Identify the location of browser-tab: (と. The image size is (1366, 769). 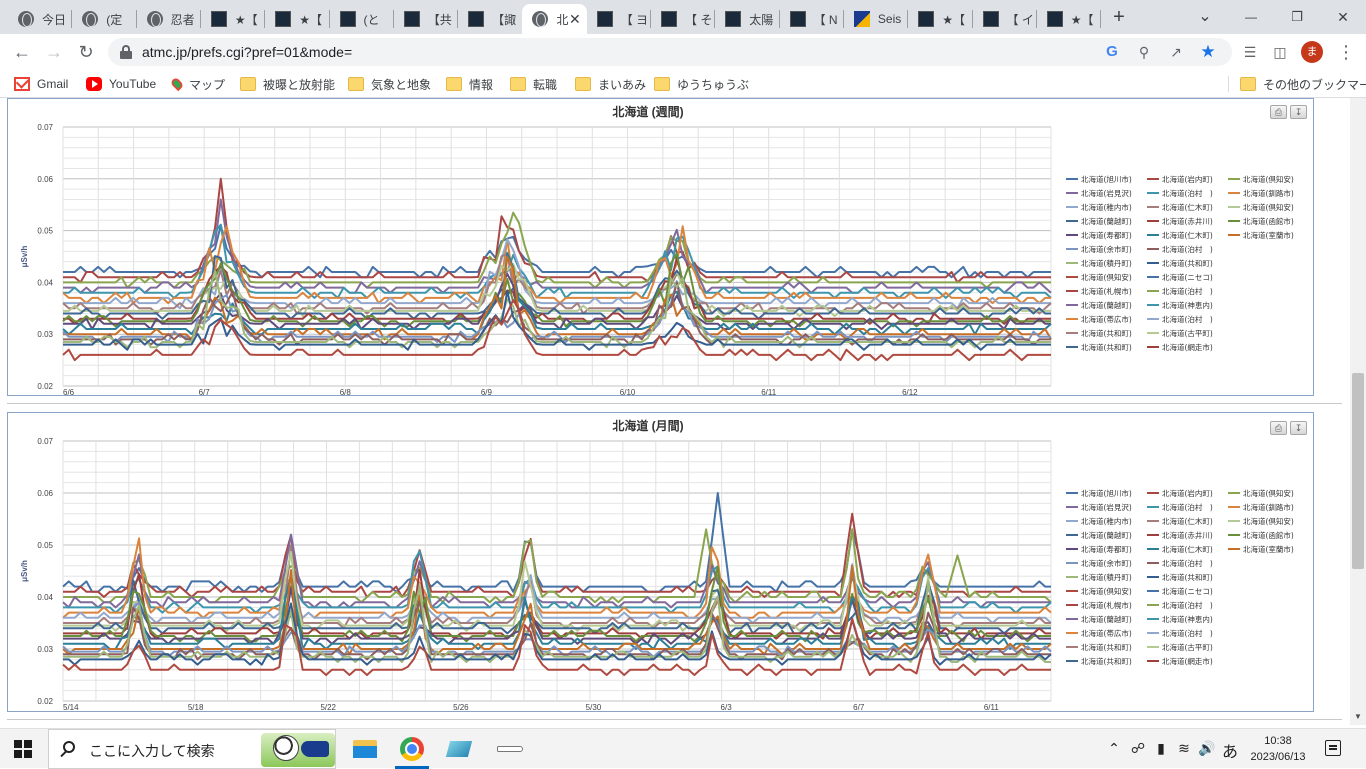
(362, 19).